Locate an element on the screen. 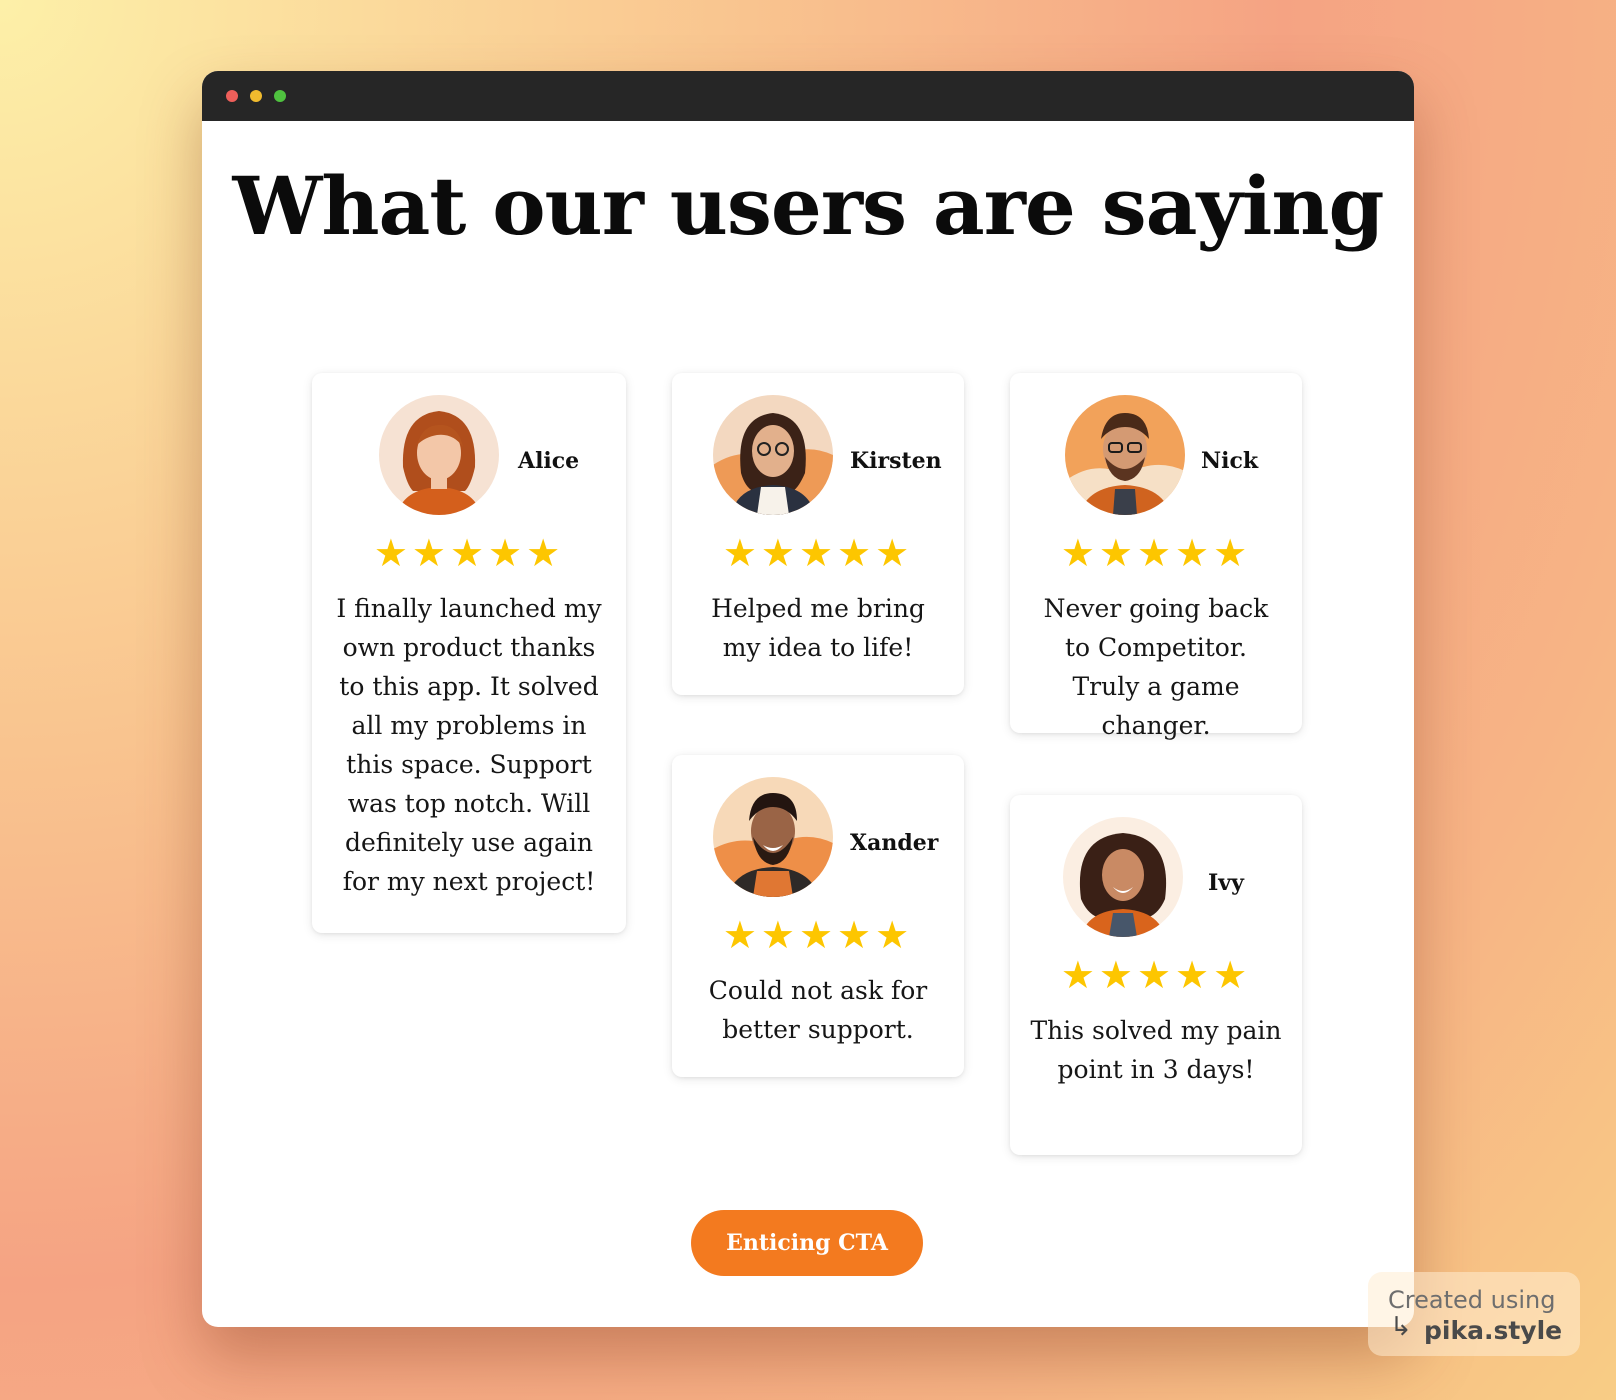 Image resolution: width=1616 pixels, height=1400 pixels. avatar-kirsten is located at coordinates (773, 455).